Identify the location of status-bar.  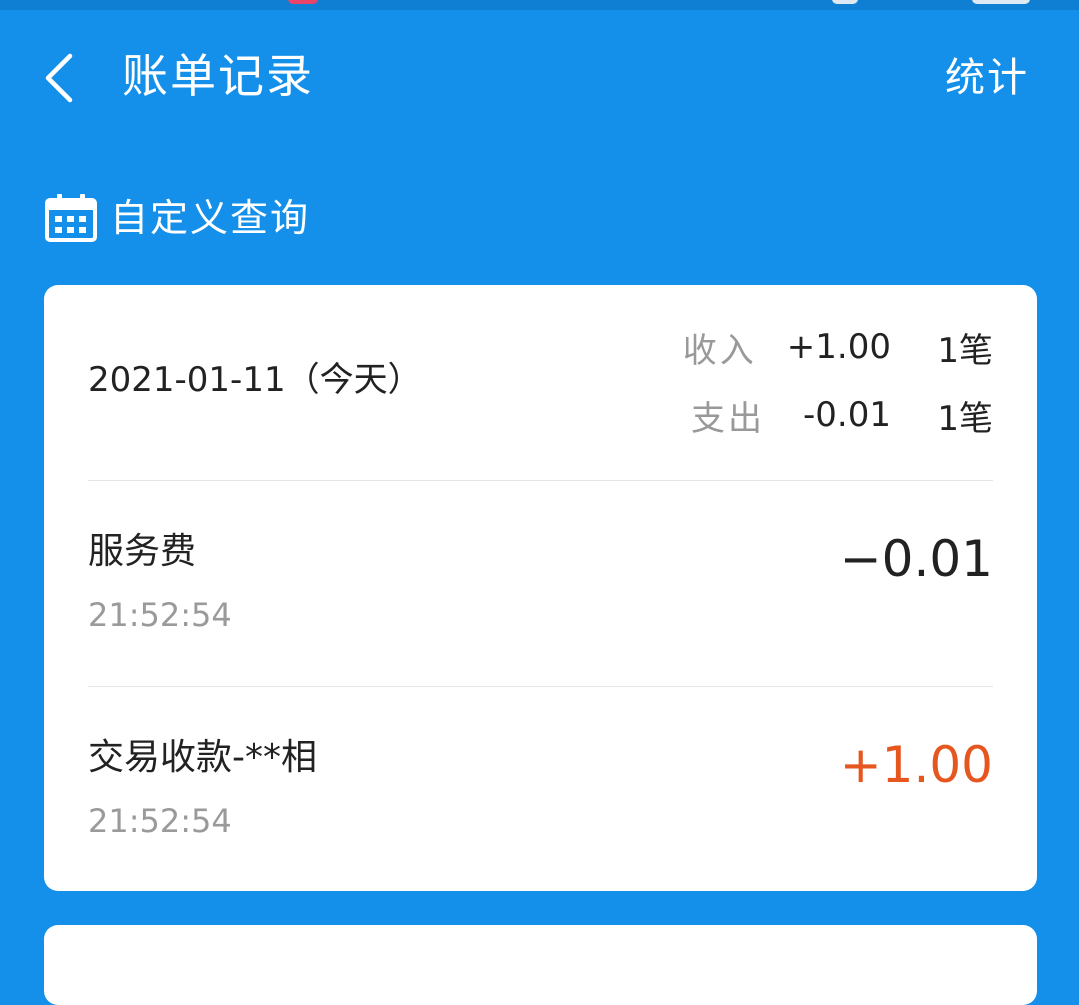
(539, 5).